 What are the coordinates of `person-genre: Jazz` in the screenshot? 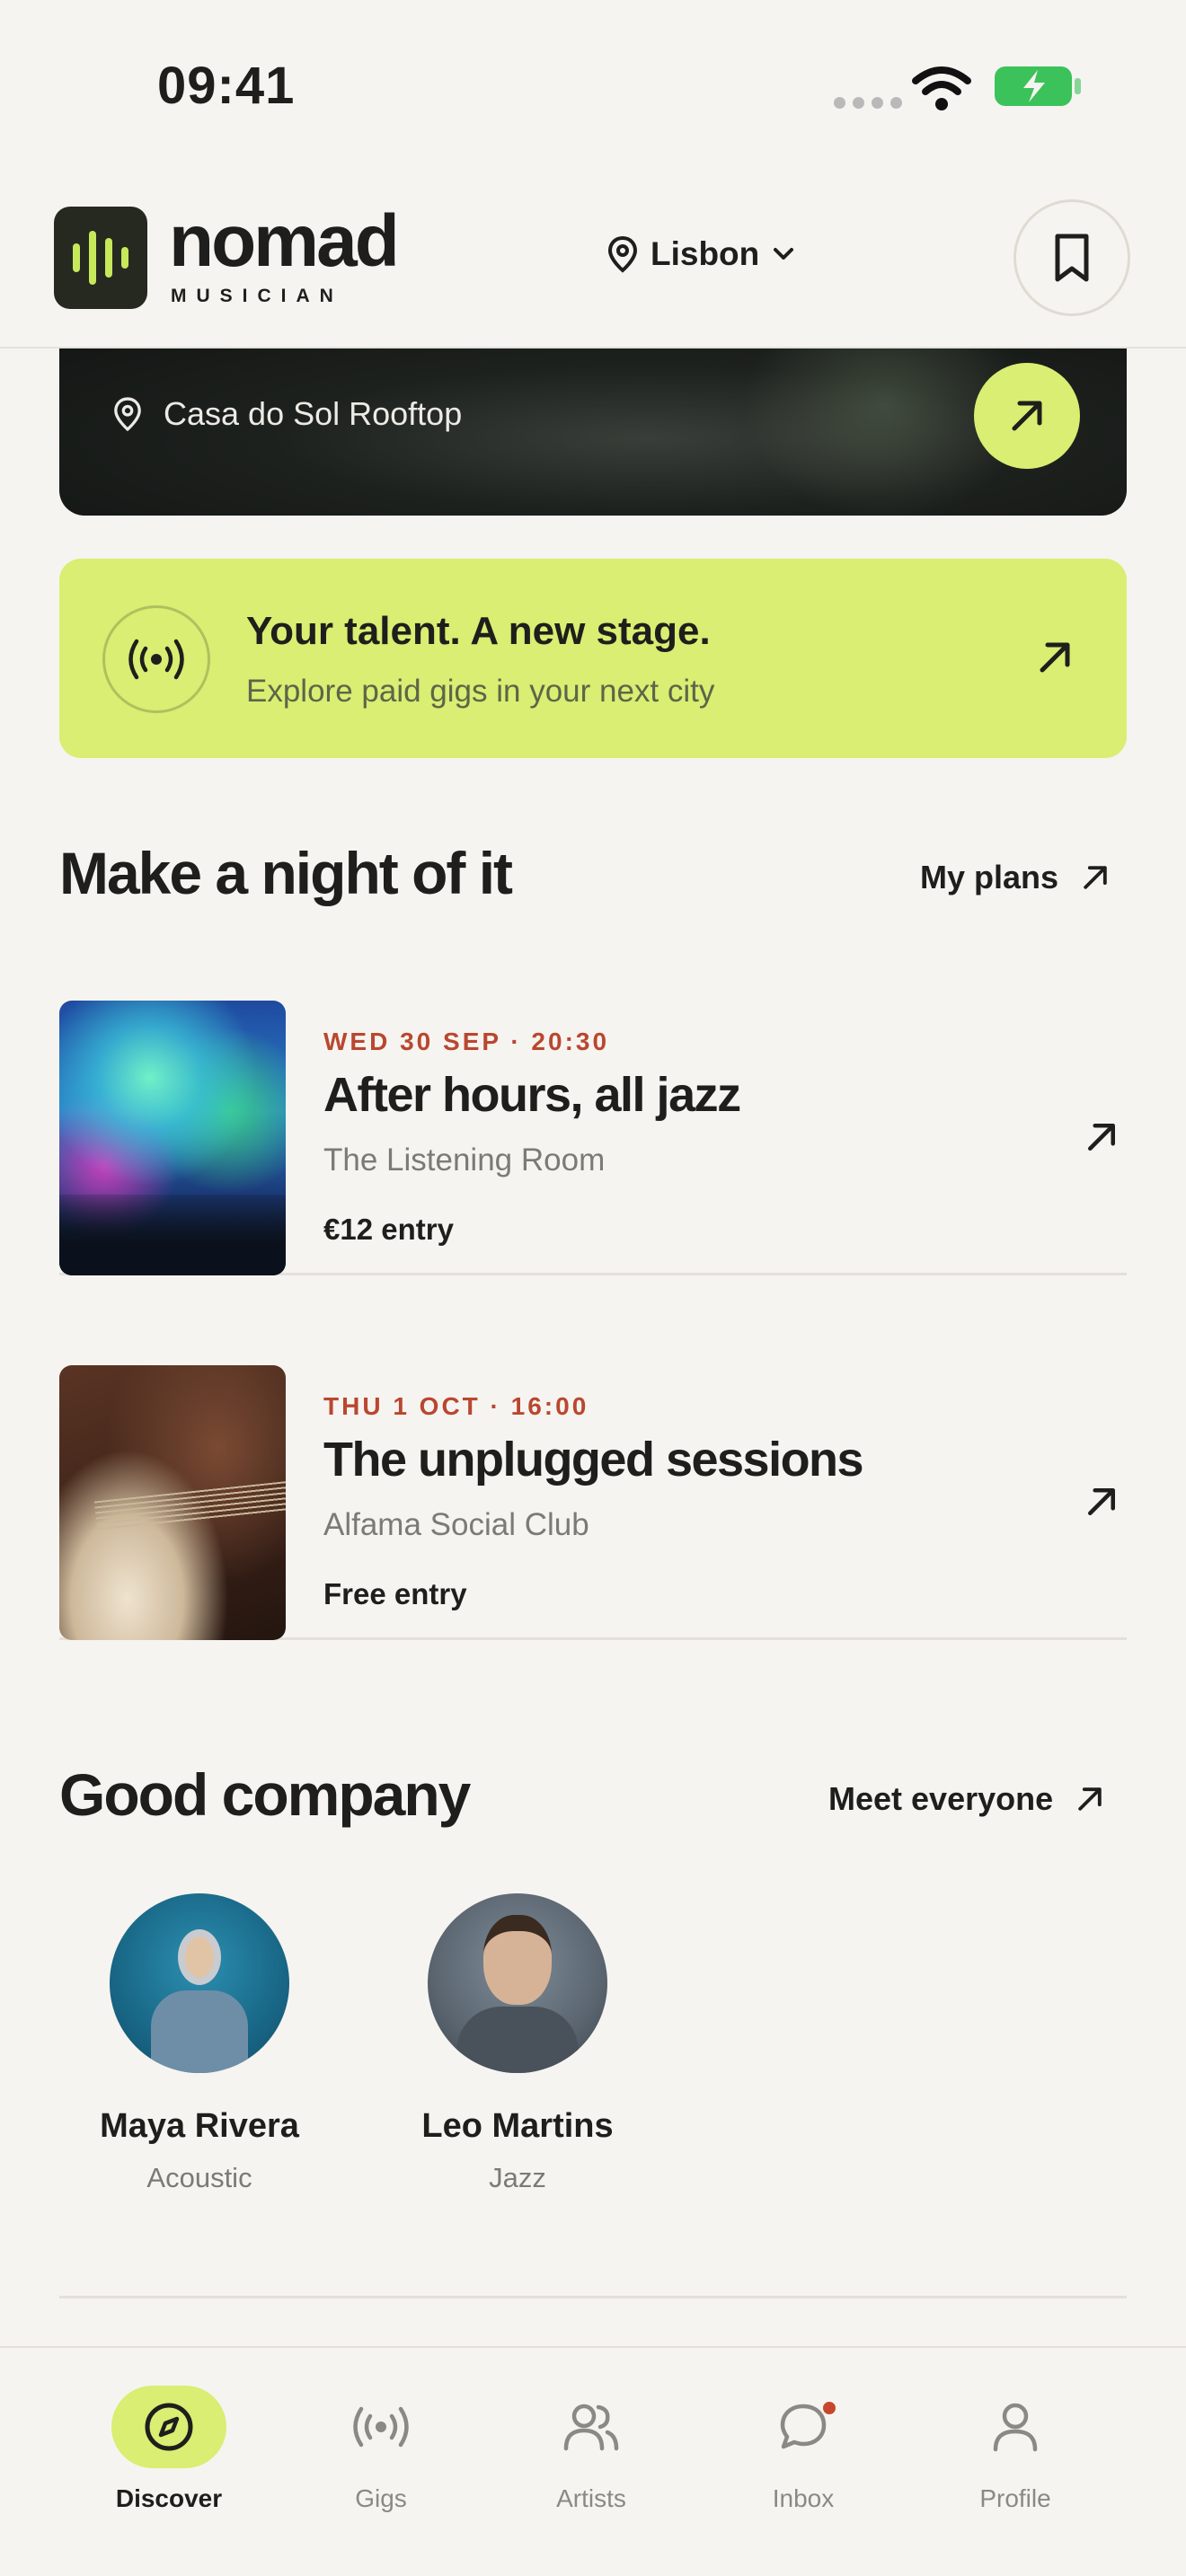 It's located at (517, 2177).